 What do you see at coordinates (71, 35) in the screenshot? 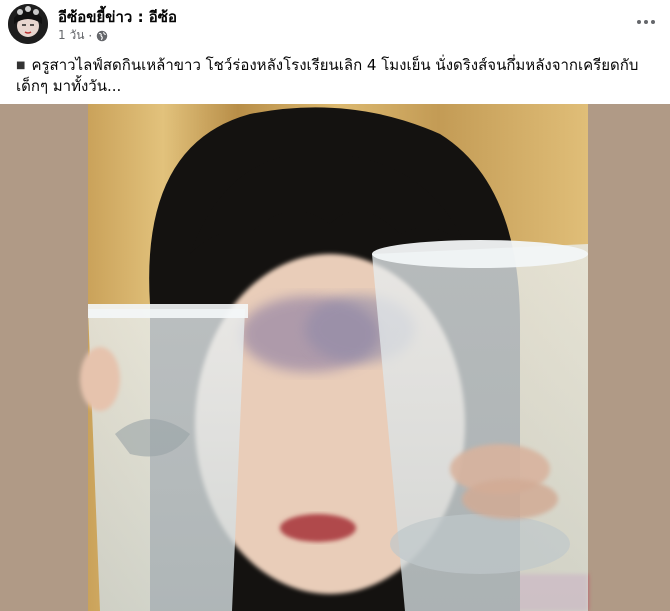
I see `post-time: 1 วัน` at bounding box center [71, 35].